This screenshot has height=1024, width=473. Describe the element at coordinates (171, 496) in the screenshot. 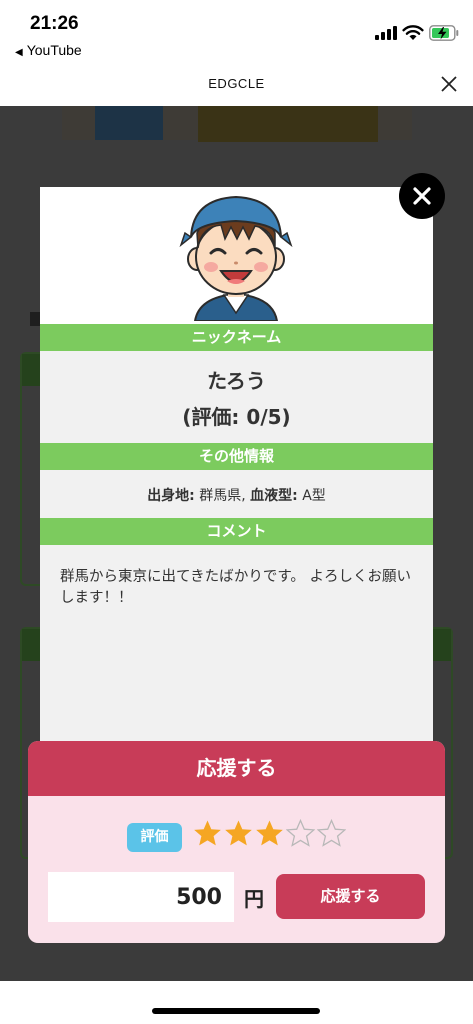

I see `birthplace-label: 出身地:` at that location.